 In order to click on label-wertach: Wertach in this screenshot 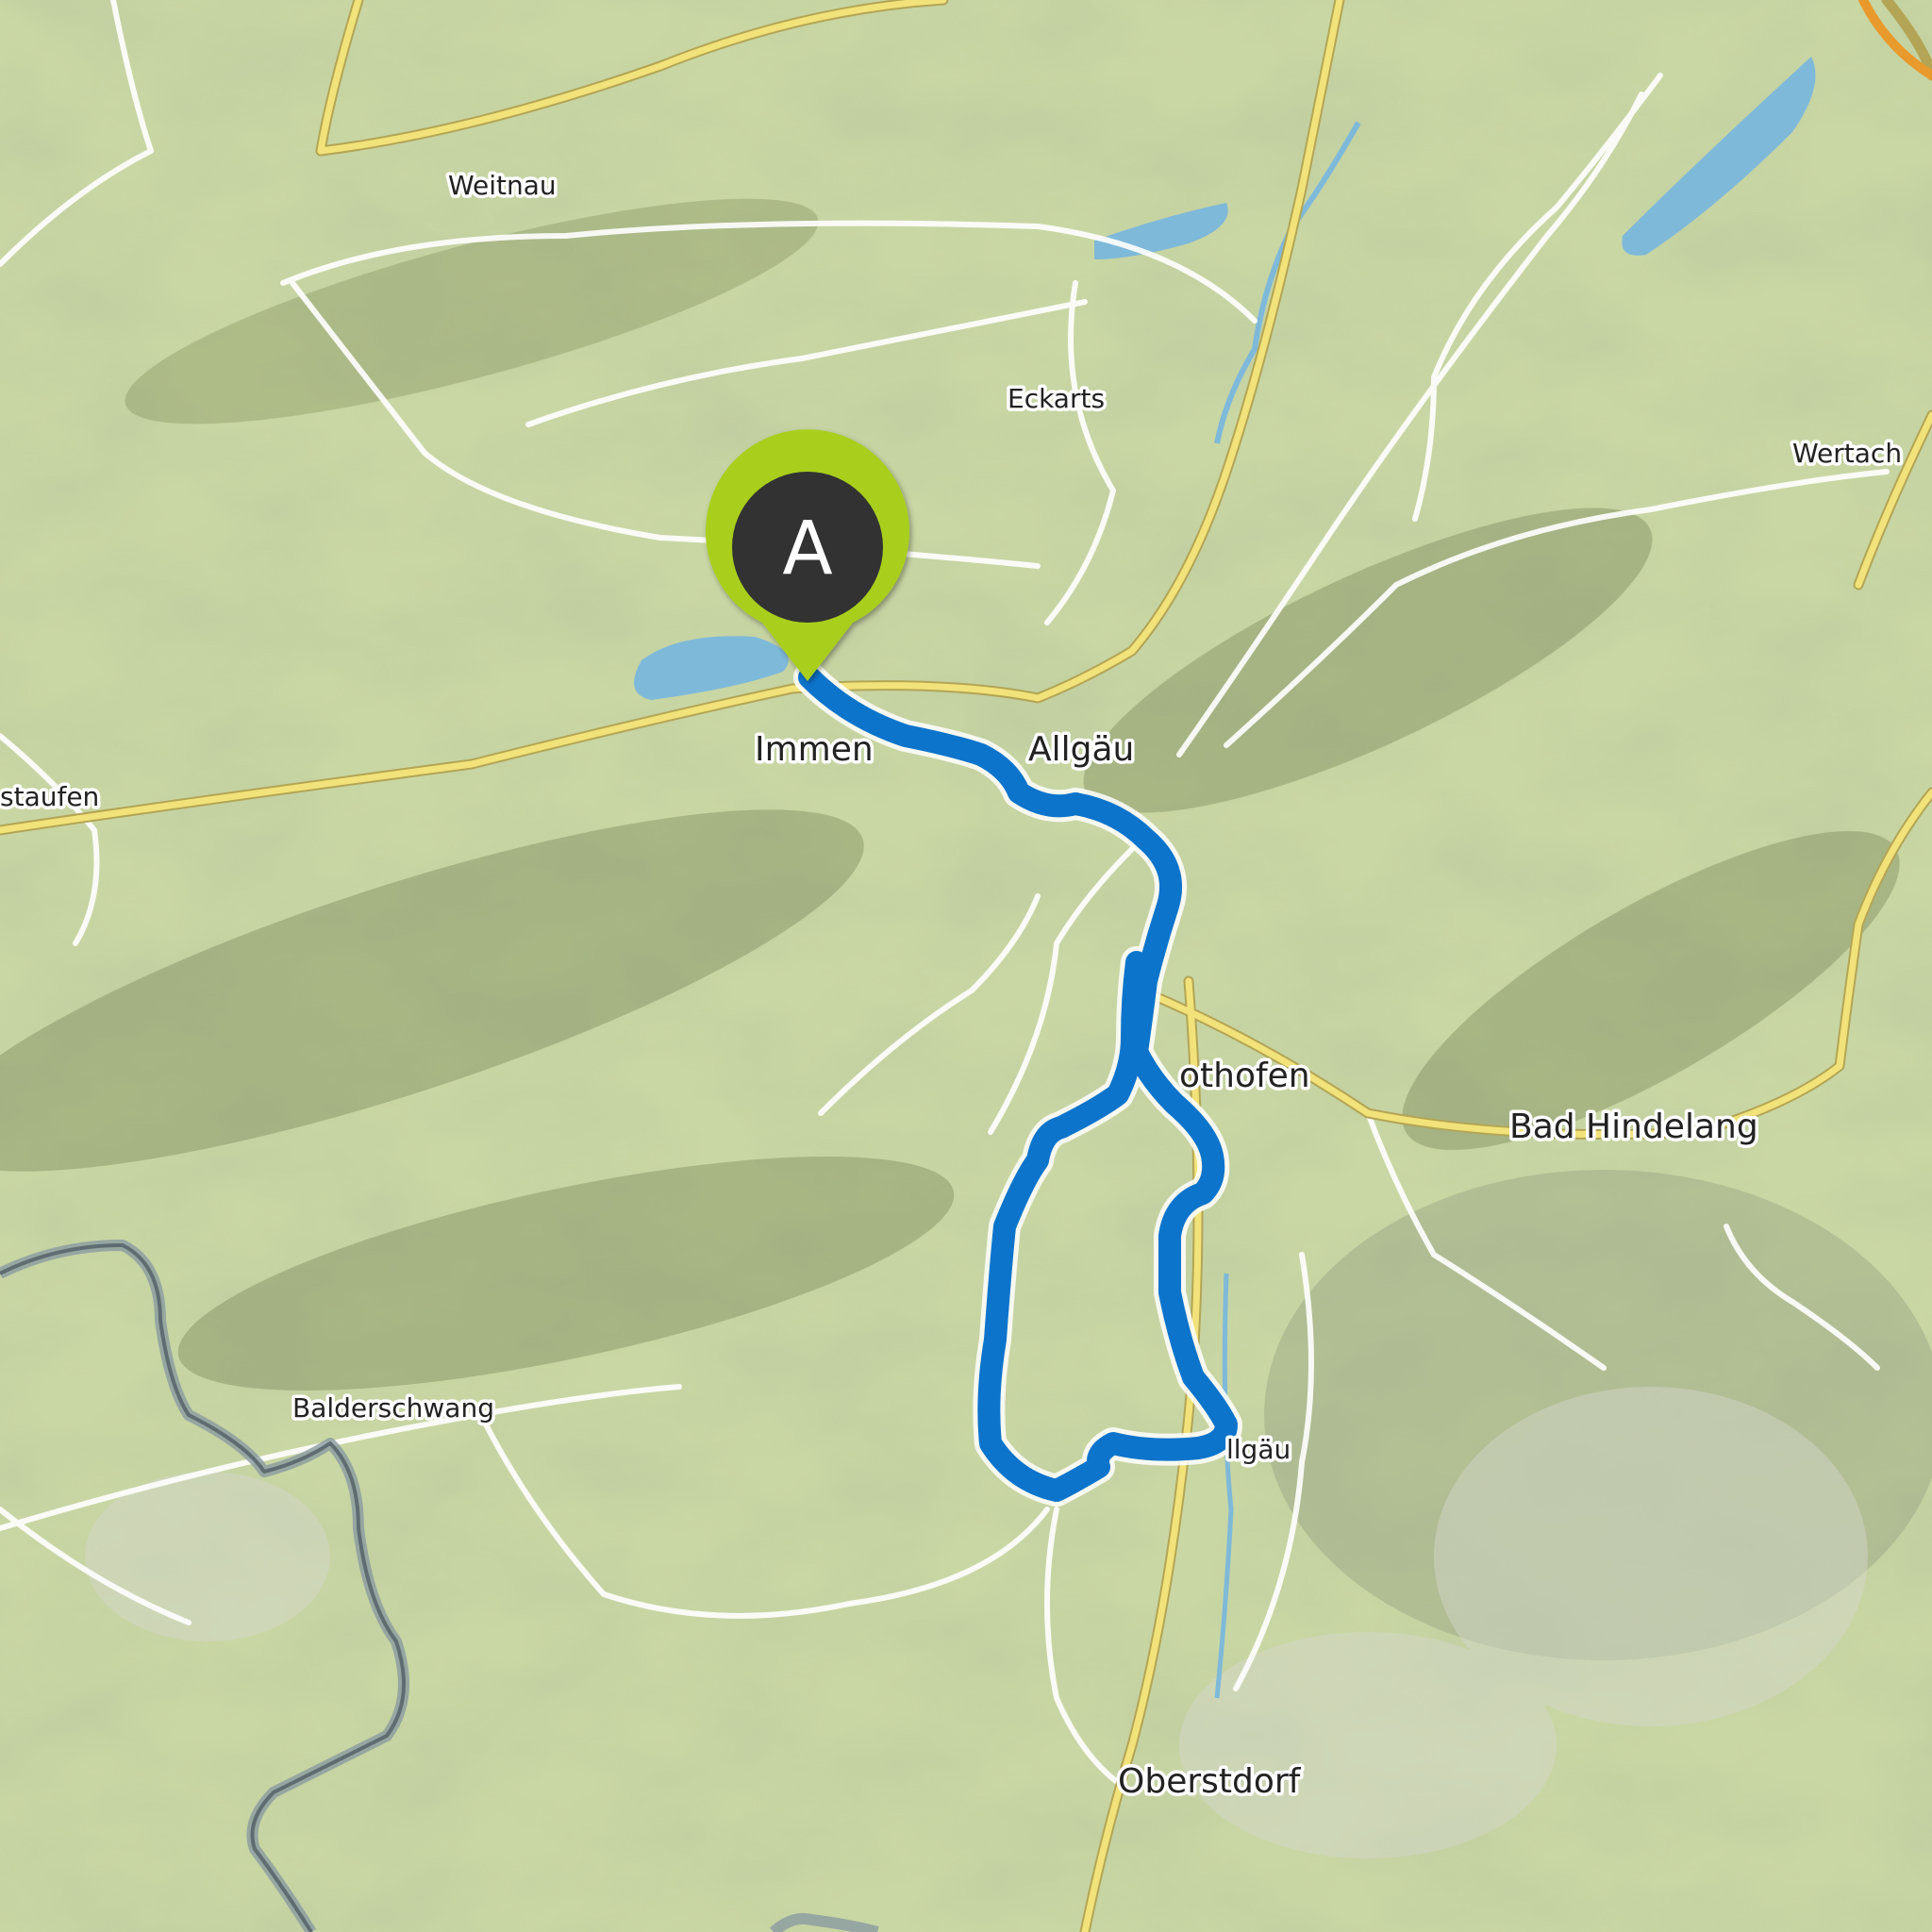, I will do `click(1847, 453)`.